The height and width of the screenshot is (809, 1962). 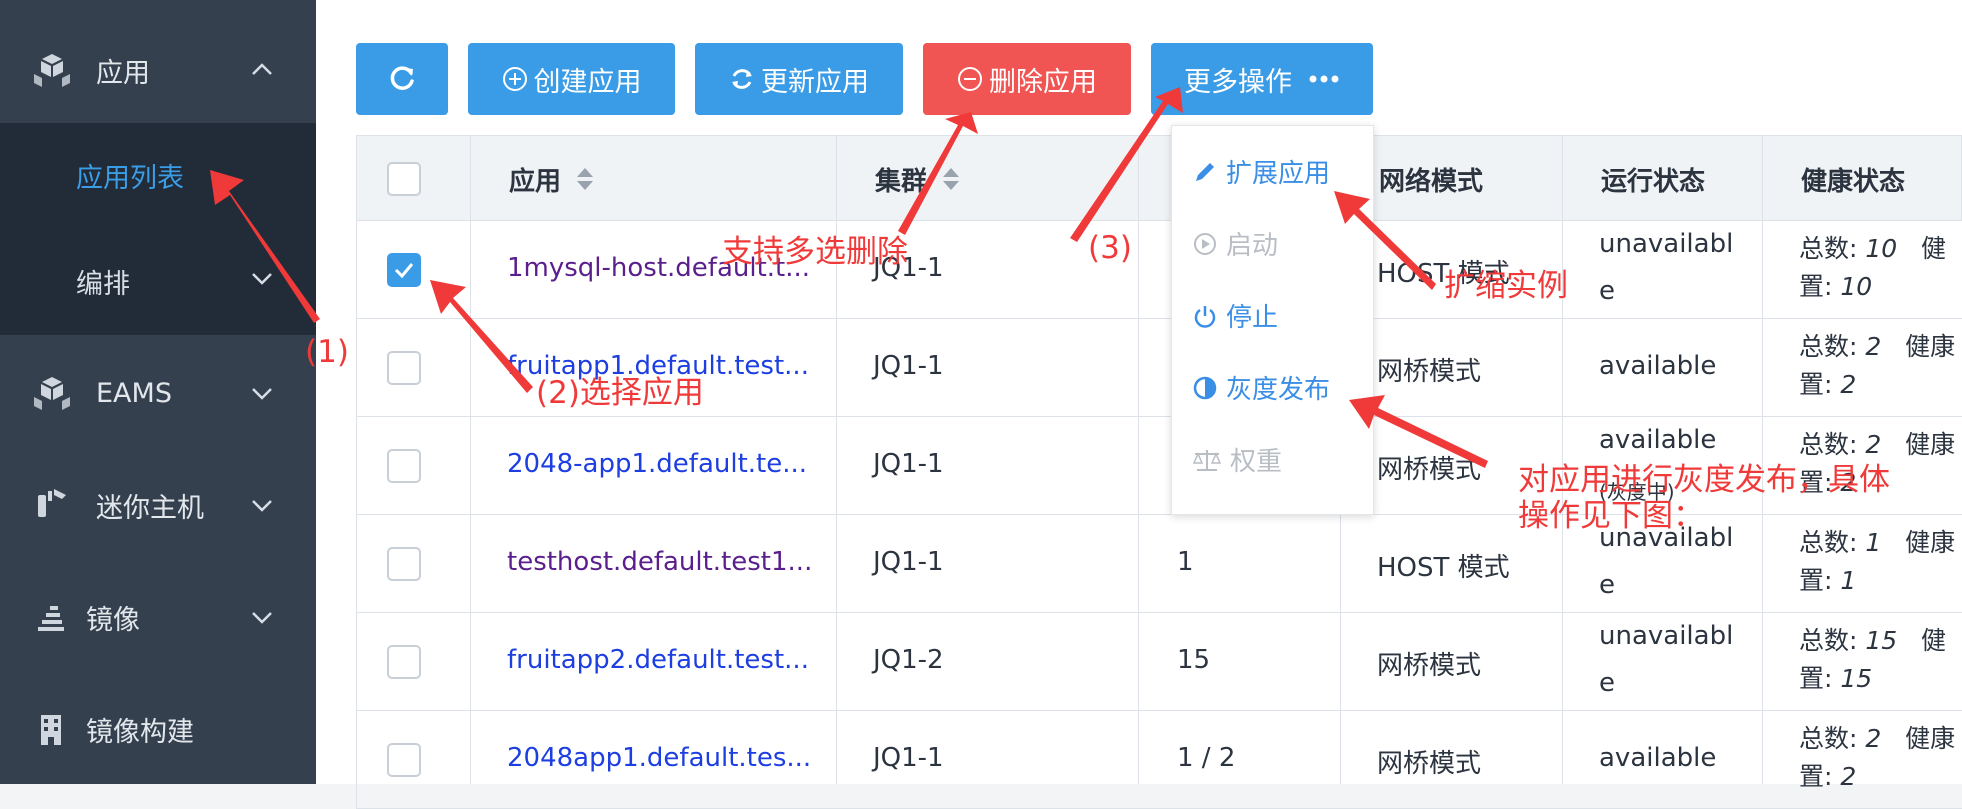 What do you see at coordinates (1235, 315) in the screenshot?
I see `menu-item-stop: 停止` at bounding box center [1235, 315].